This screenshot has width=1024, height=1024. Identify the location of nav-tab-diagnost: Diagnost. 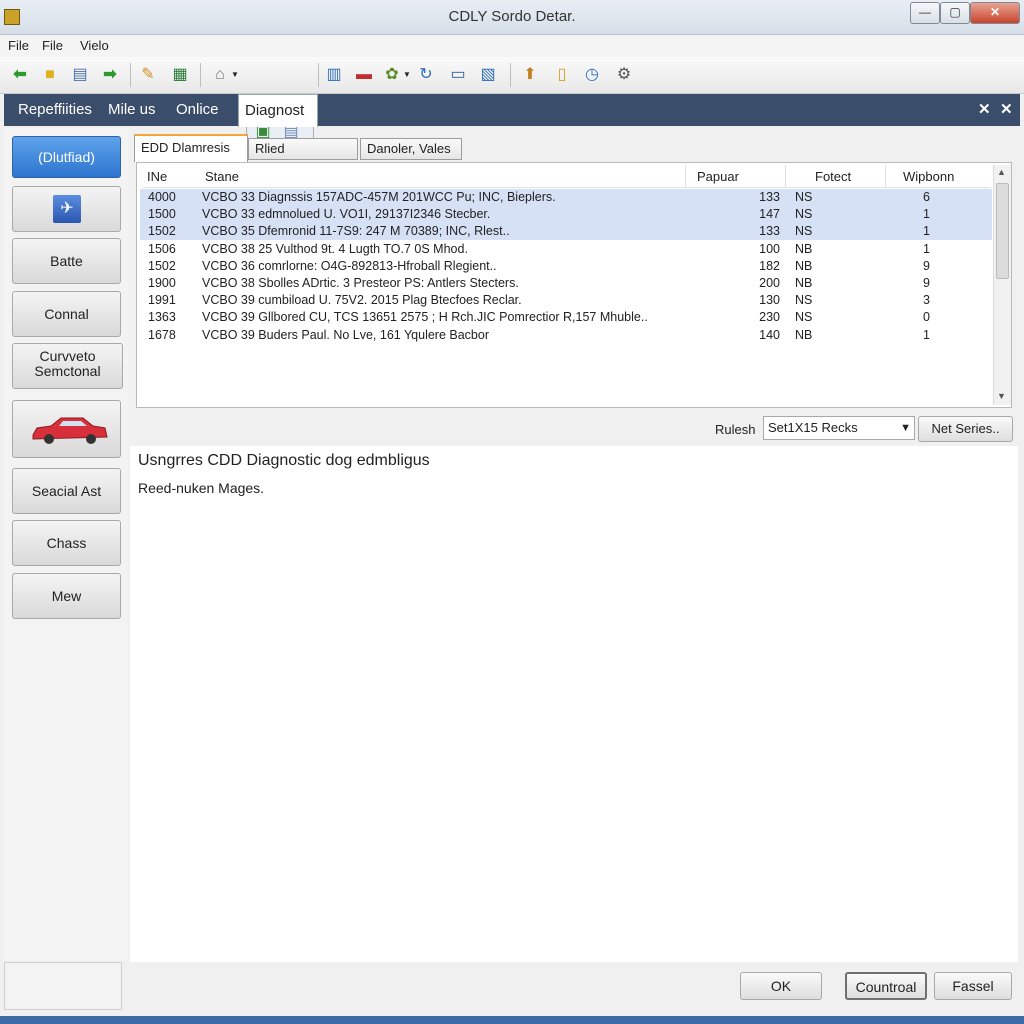
(278, 110).